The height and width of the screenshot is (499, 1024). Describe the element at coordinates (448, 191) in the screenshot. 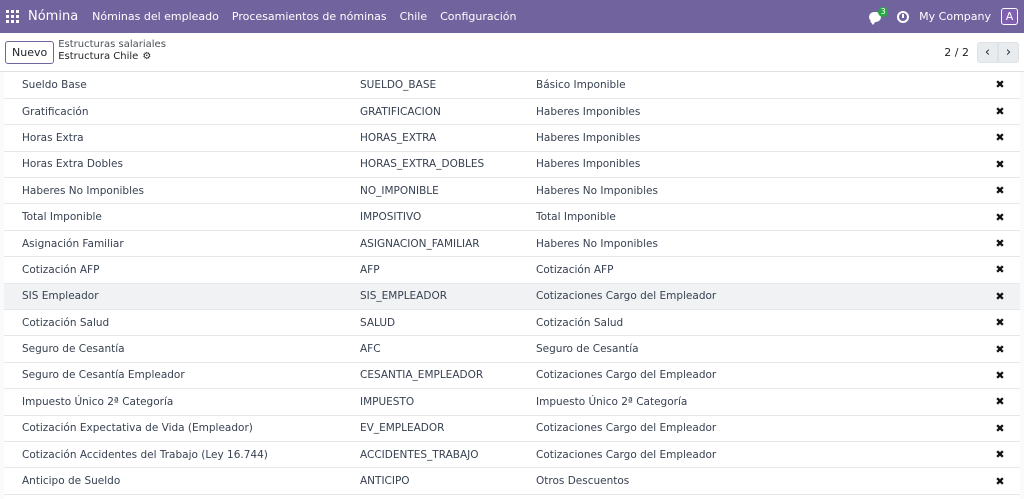

I see `rule-code: NO_IMPONIBLE` at that location.